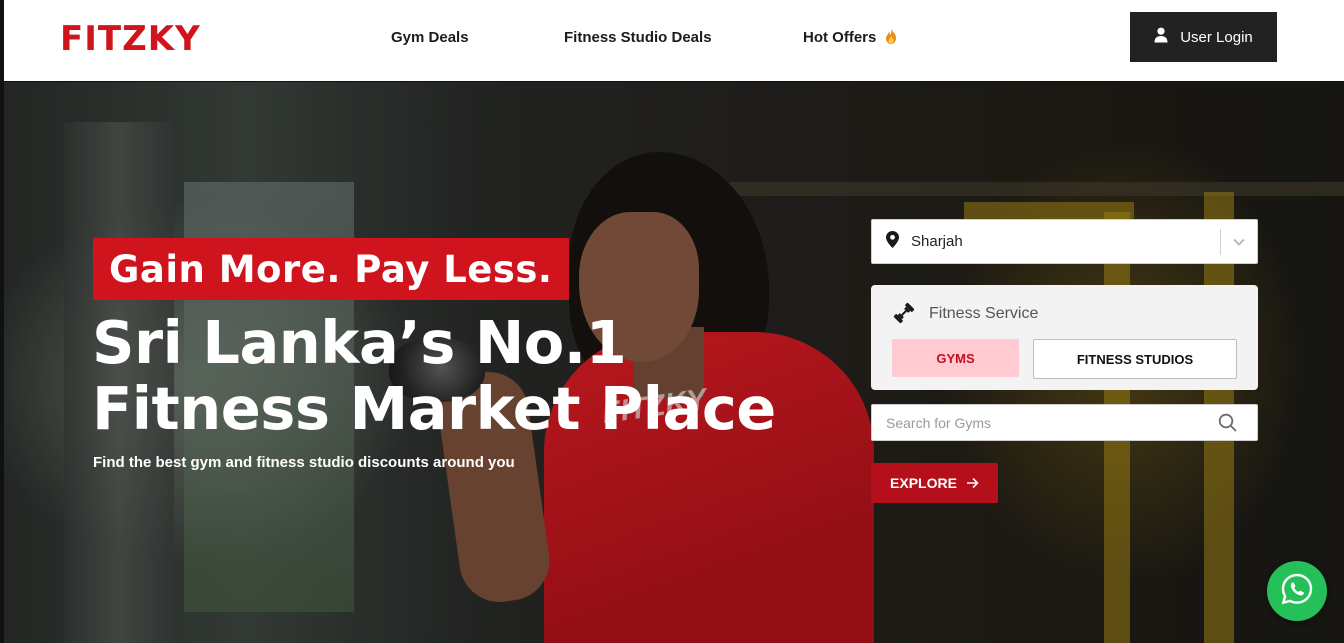 The height and width of the screenshot is (643, 1344). What do you see at coordinates (434, 408) in the screenshot?
I see `hero-headline-line2: Fitness Market Place` at bounding box center [434, 408].